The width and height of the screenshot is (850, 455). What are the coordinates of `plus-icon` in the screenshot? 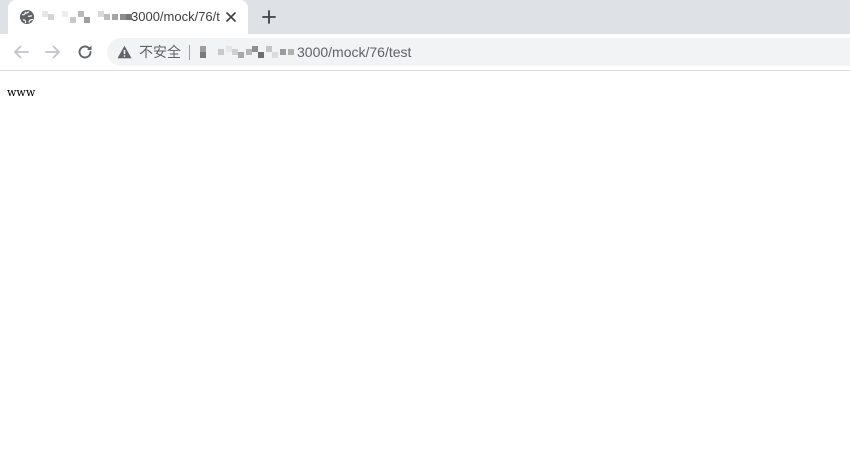 It's located at (269, 17).